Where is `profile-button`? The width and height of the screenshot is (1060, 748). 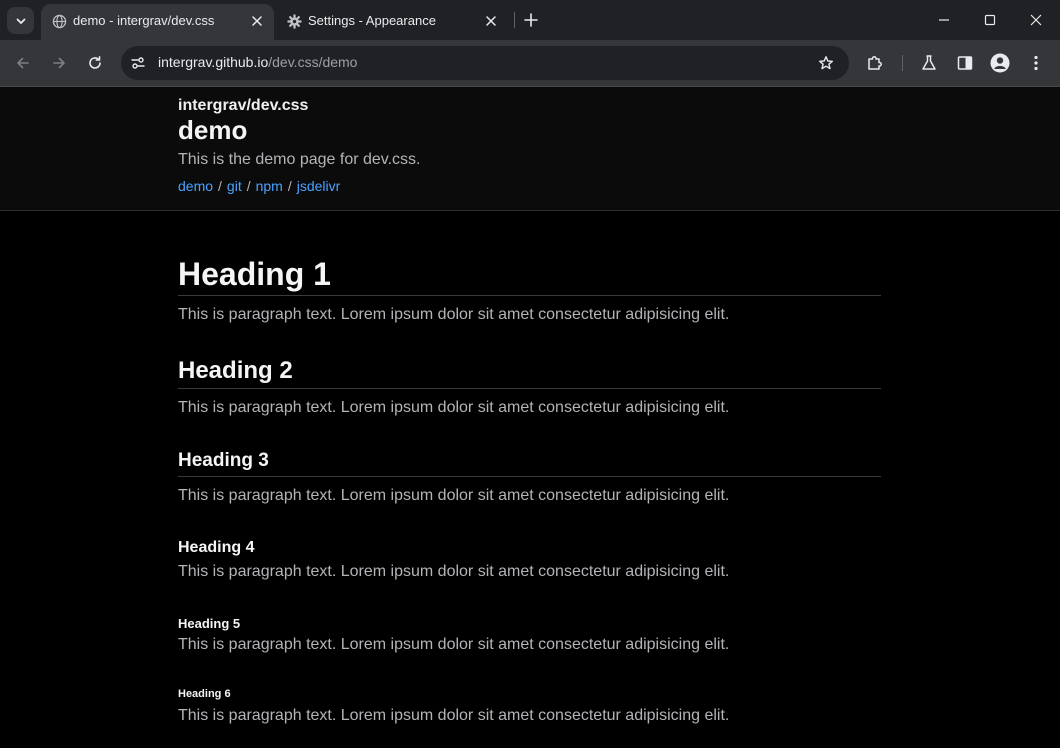 profile-button is located at coordinates (1000, 63).